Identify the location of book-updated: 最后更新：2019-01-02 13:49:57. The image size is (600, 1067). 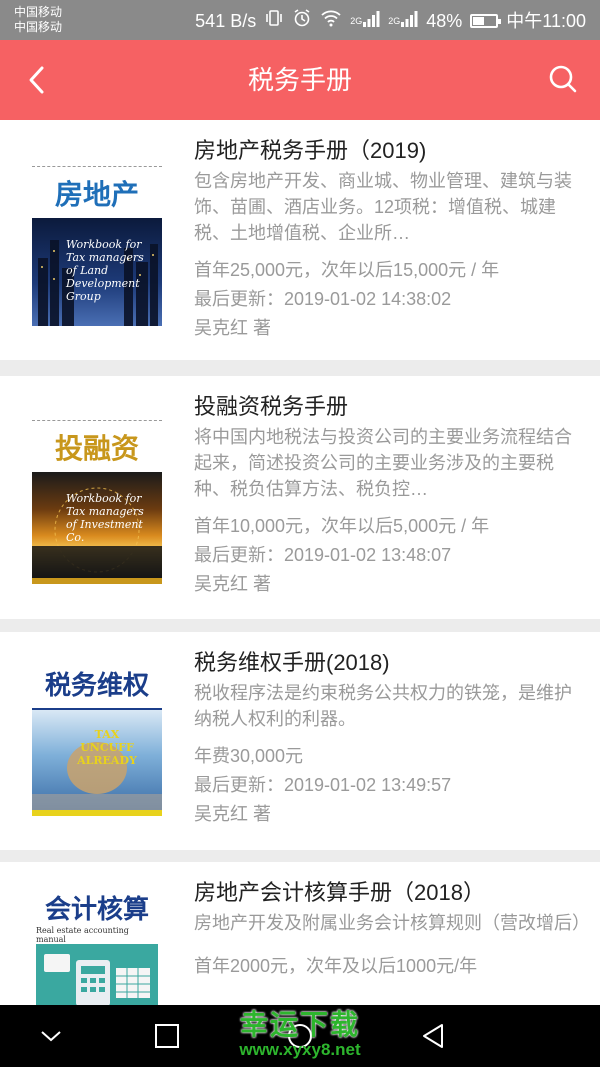
(323, 785).